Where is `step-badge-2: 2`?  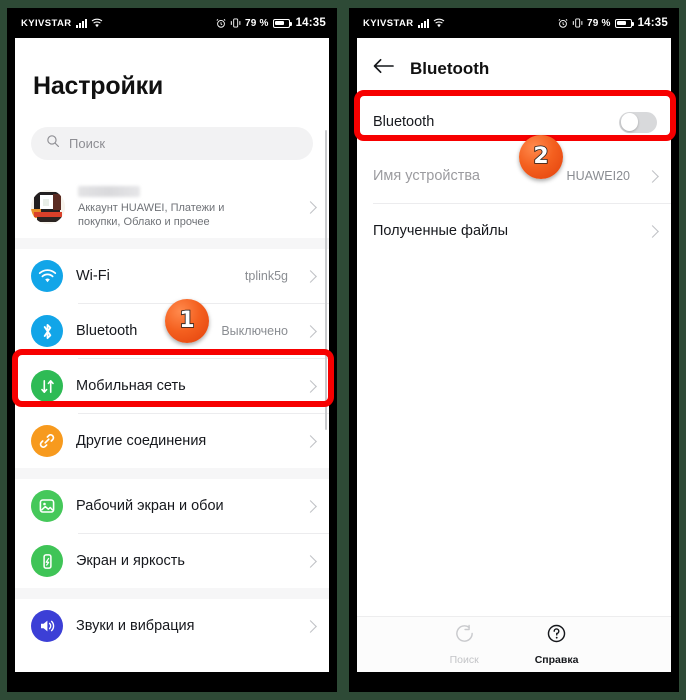 step-badge-2: 2 is located at coordinates (541, 157).